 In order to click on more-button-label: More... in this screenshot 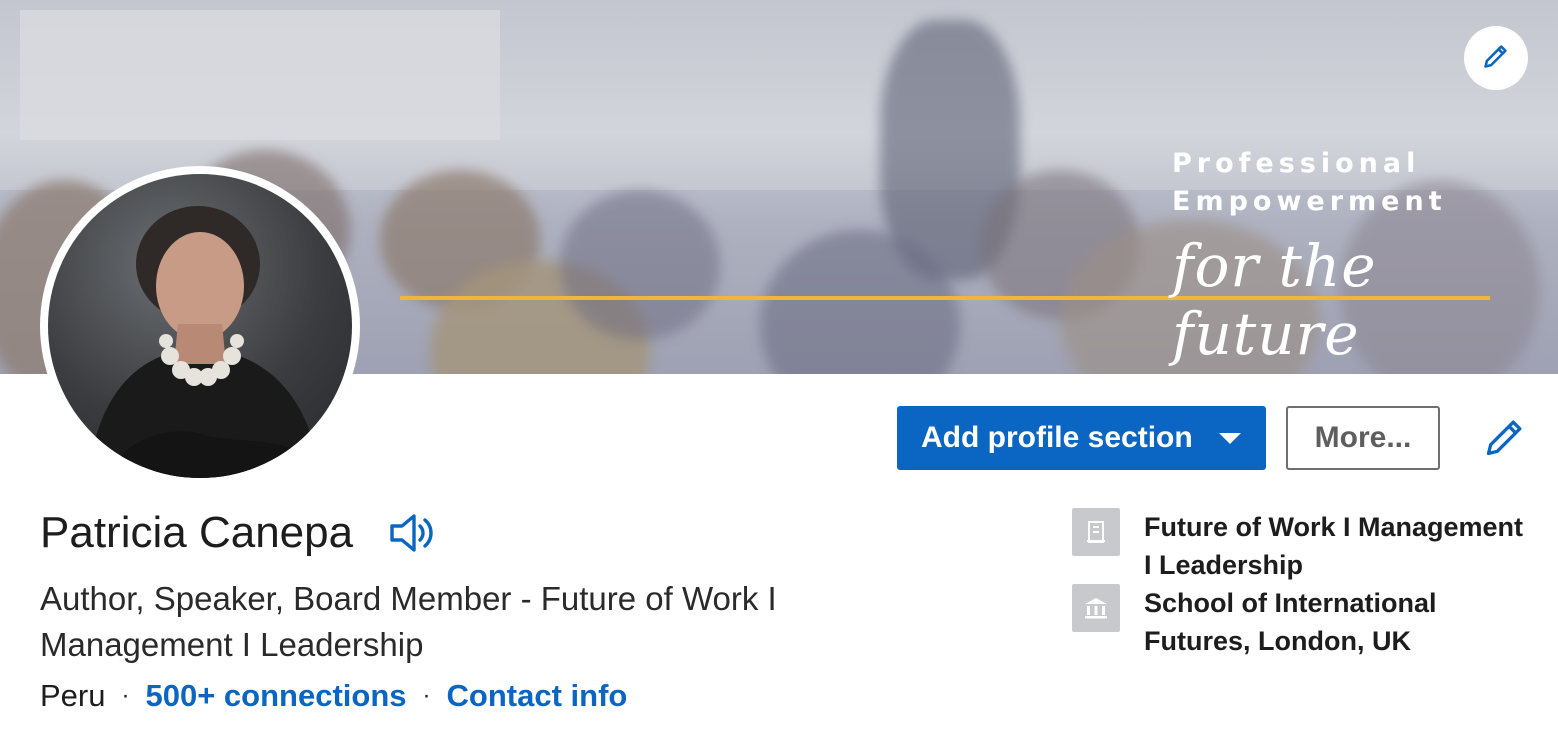, I will do `click(1363, 437)`.